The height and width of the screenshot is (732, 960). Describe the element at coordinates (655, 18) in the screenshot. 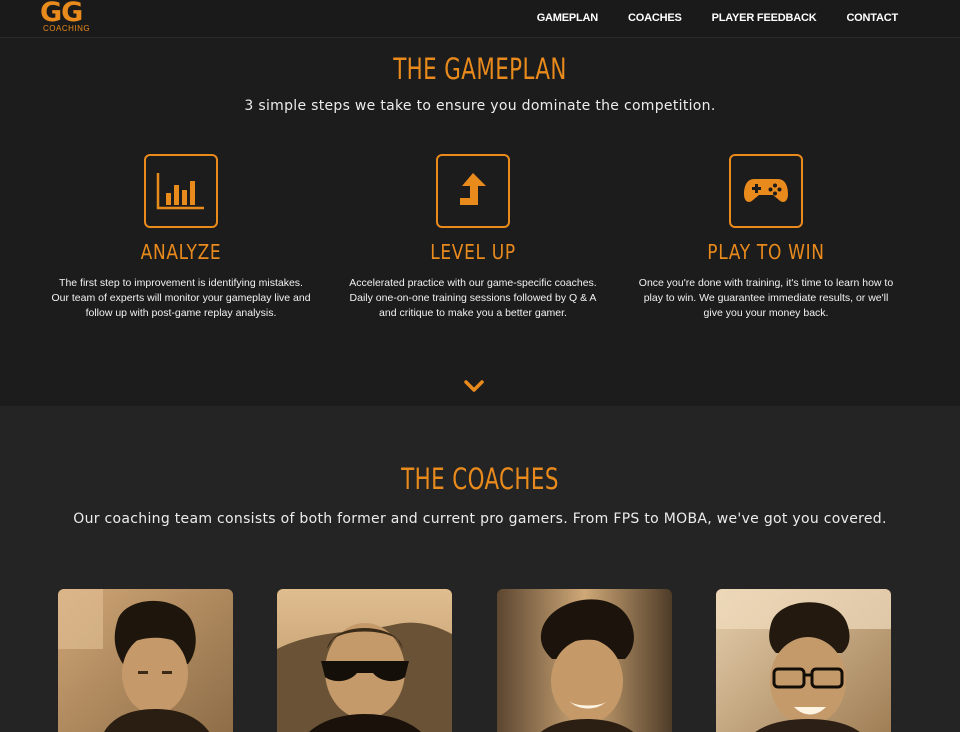

I see `nav-link-coaches: COACHES` at that location.